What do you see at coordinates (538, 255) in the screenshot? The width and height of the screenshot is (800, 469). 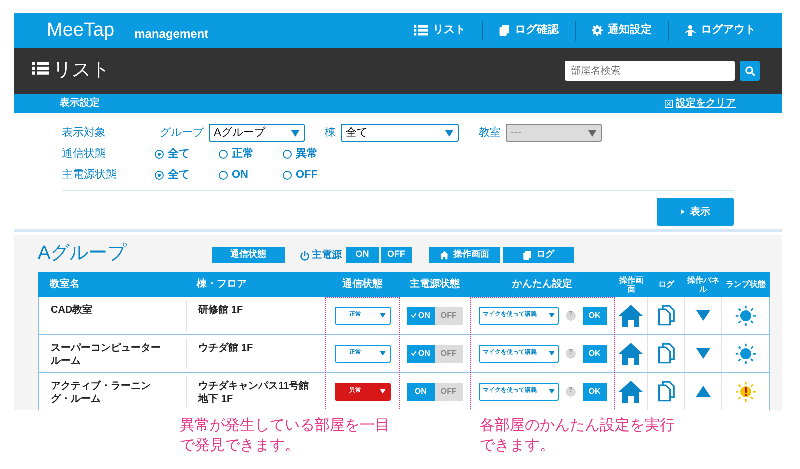 I see `log-button: ログ` at bounding box center [538, 255].